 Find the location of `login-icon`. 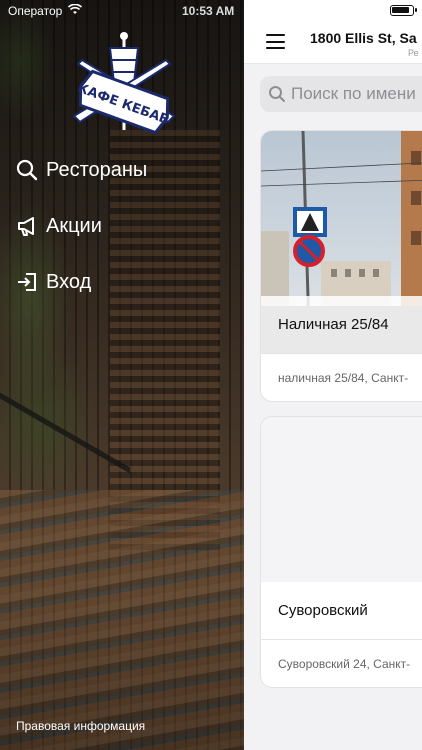

login-icon is located at coordinates (27, 282).